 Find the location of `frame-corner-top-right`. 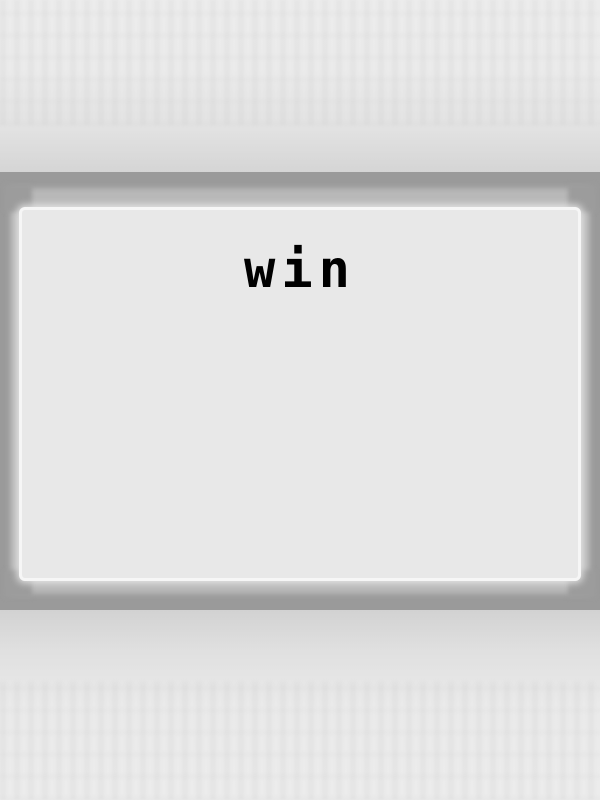

frame-corner-top-right is located at coordinates (582, 198).